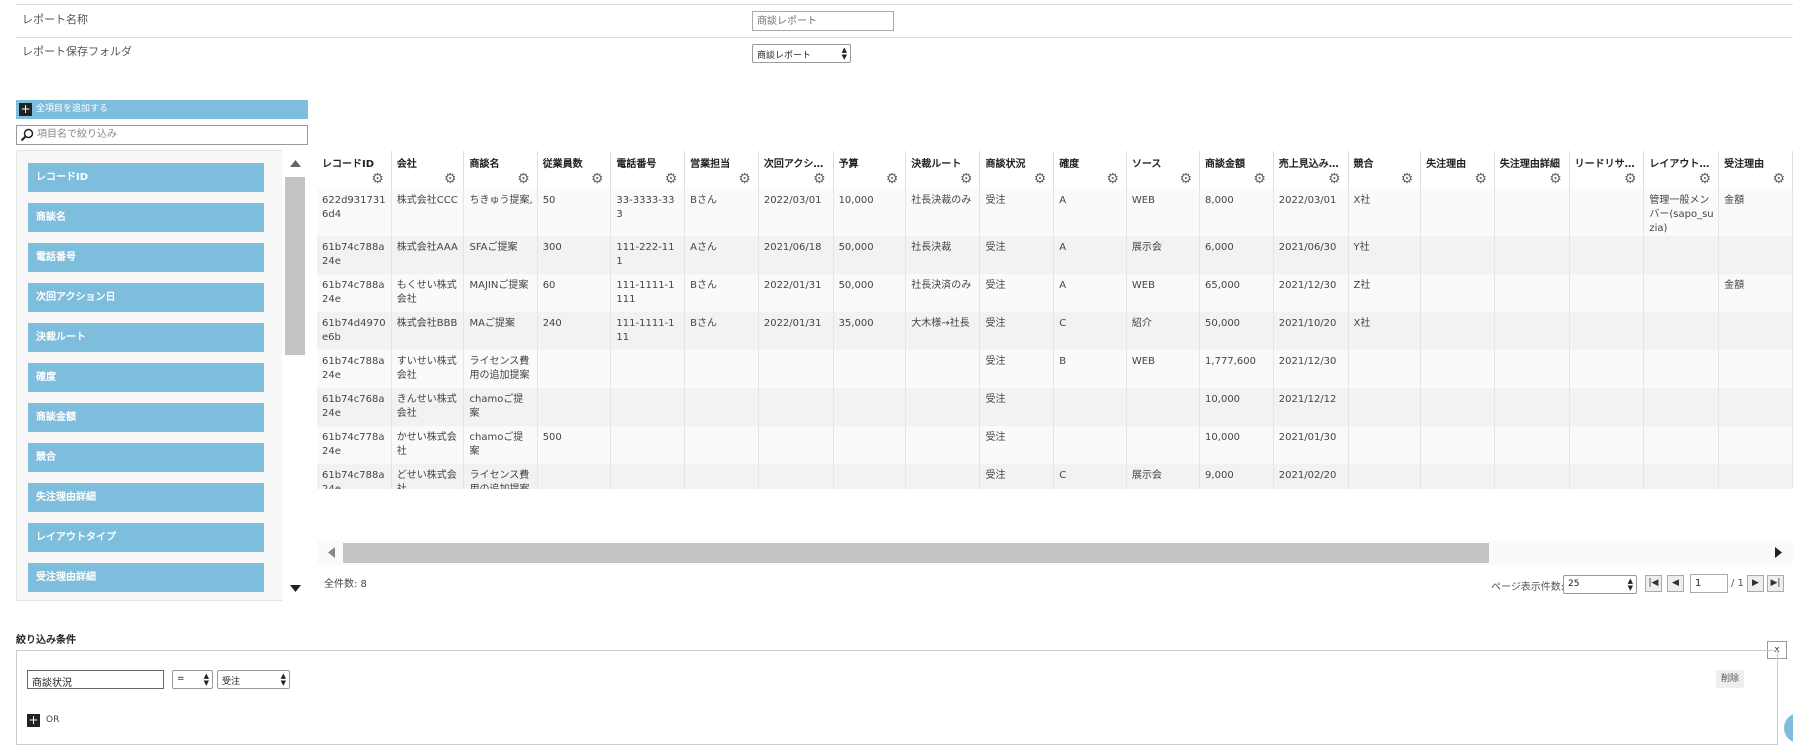  Describe the element at coordinates (801, 53) in the screenshot. I see `folder-select: 商談レポート ▲ ▼` at that location.